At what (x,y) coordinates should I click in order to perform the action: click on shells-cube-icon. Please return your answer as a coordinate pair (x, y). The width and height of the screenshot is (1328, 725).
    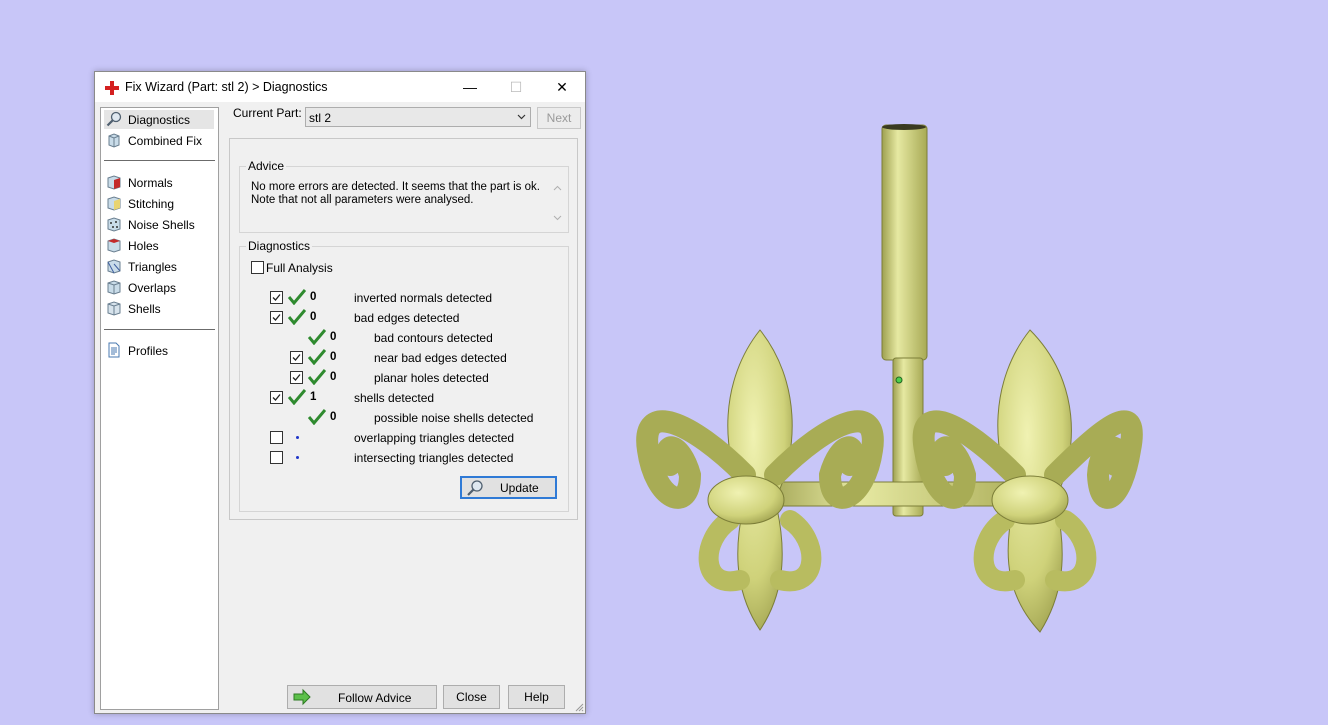
    Looking at the image, I should click on (114, 308).